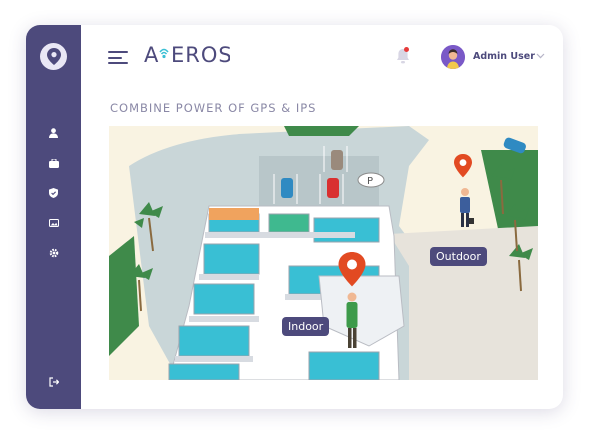  I want to click on gear-icon, so click(53, 253).